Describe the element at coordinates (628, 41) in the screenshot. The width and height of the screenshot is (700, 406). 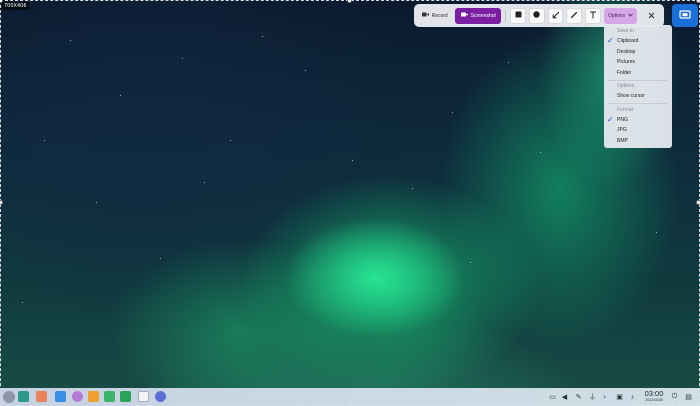
I see `menu-item-label: Clipboard` at that location.